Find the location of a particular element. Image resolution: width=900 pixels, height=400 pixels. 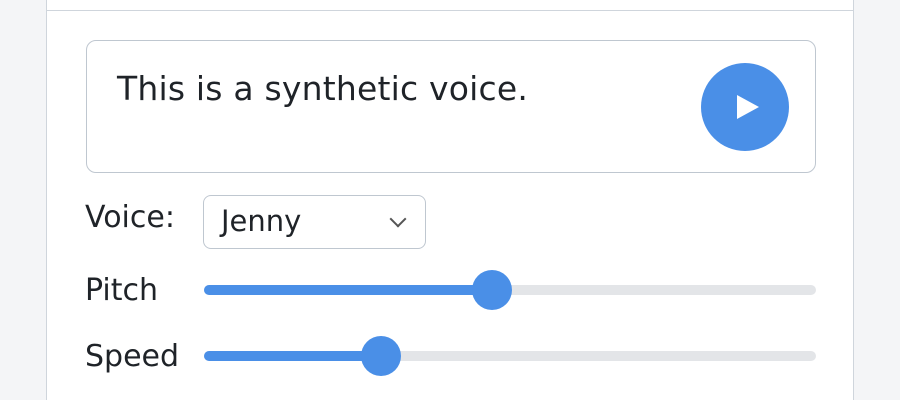

speed-slider-thumb is located at coordinates (381, 356).